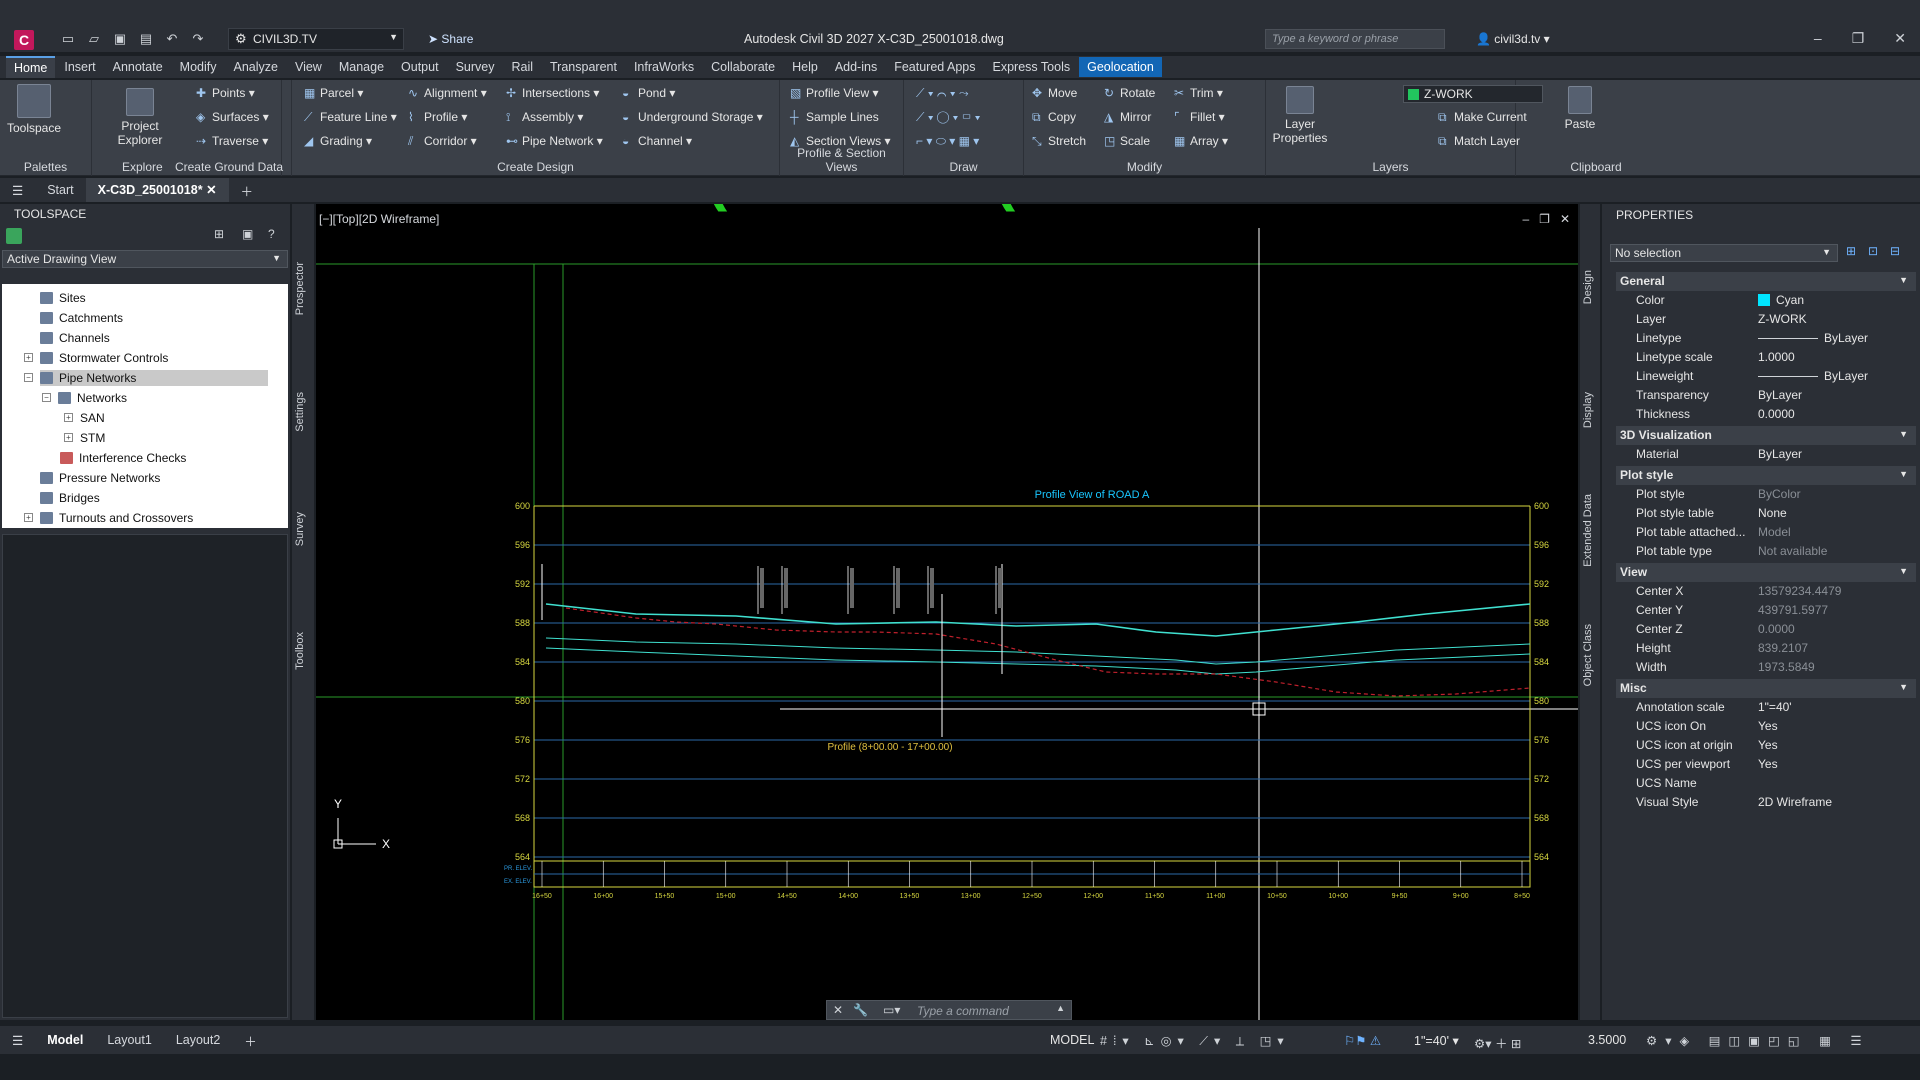  Describe the element at coordinates (1482, 117) in the screenshot. I see `make-current-button: ⧉ Make Current` at that location.